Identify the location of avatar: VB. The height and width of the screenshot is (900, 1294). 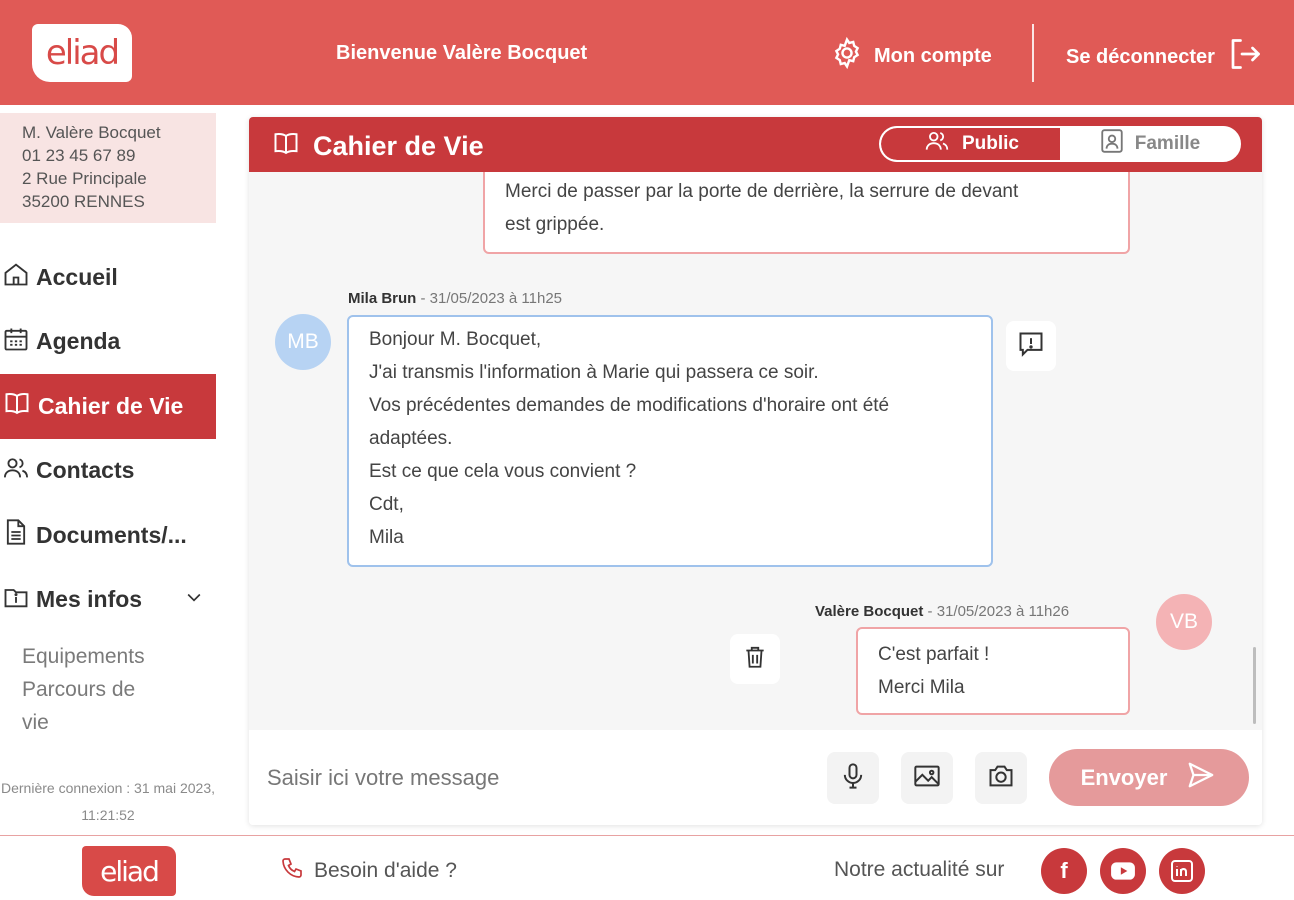
(1184, 622).